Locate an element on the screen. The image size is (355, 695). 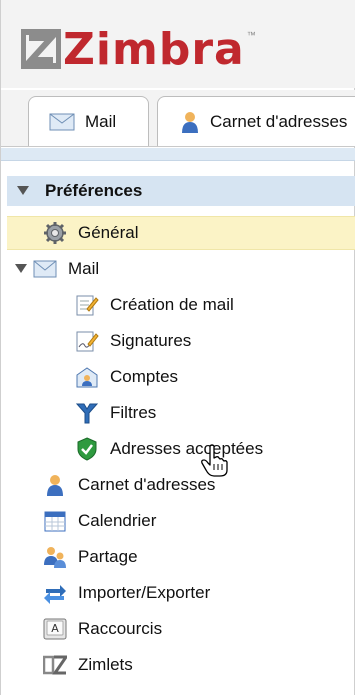
tree-item-label: Comptes is located at coordinates (144, 376).